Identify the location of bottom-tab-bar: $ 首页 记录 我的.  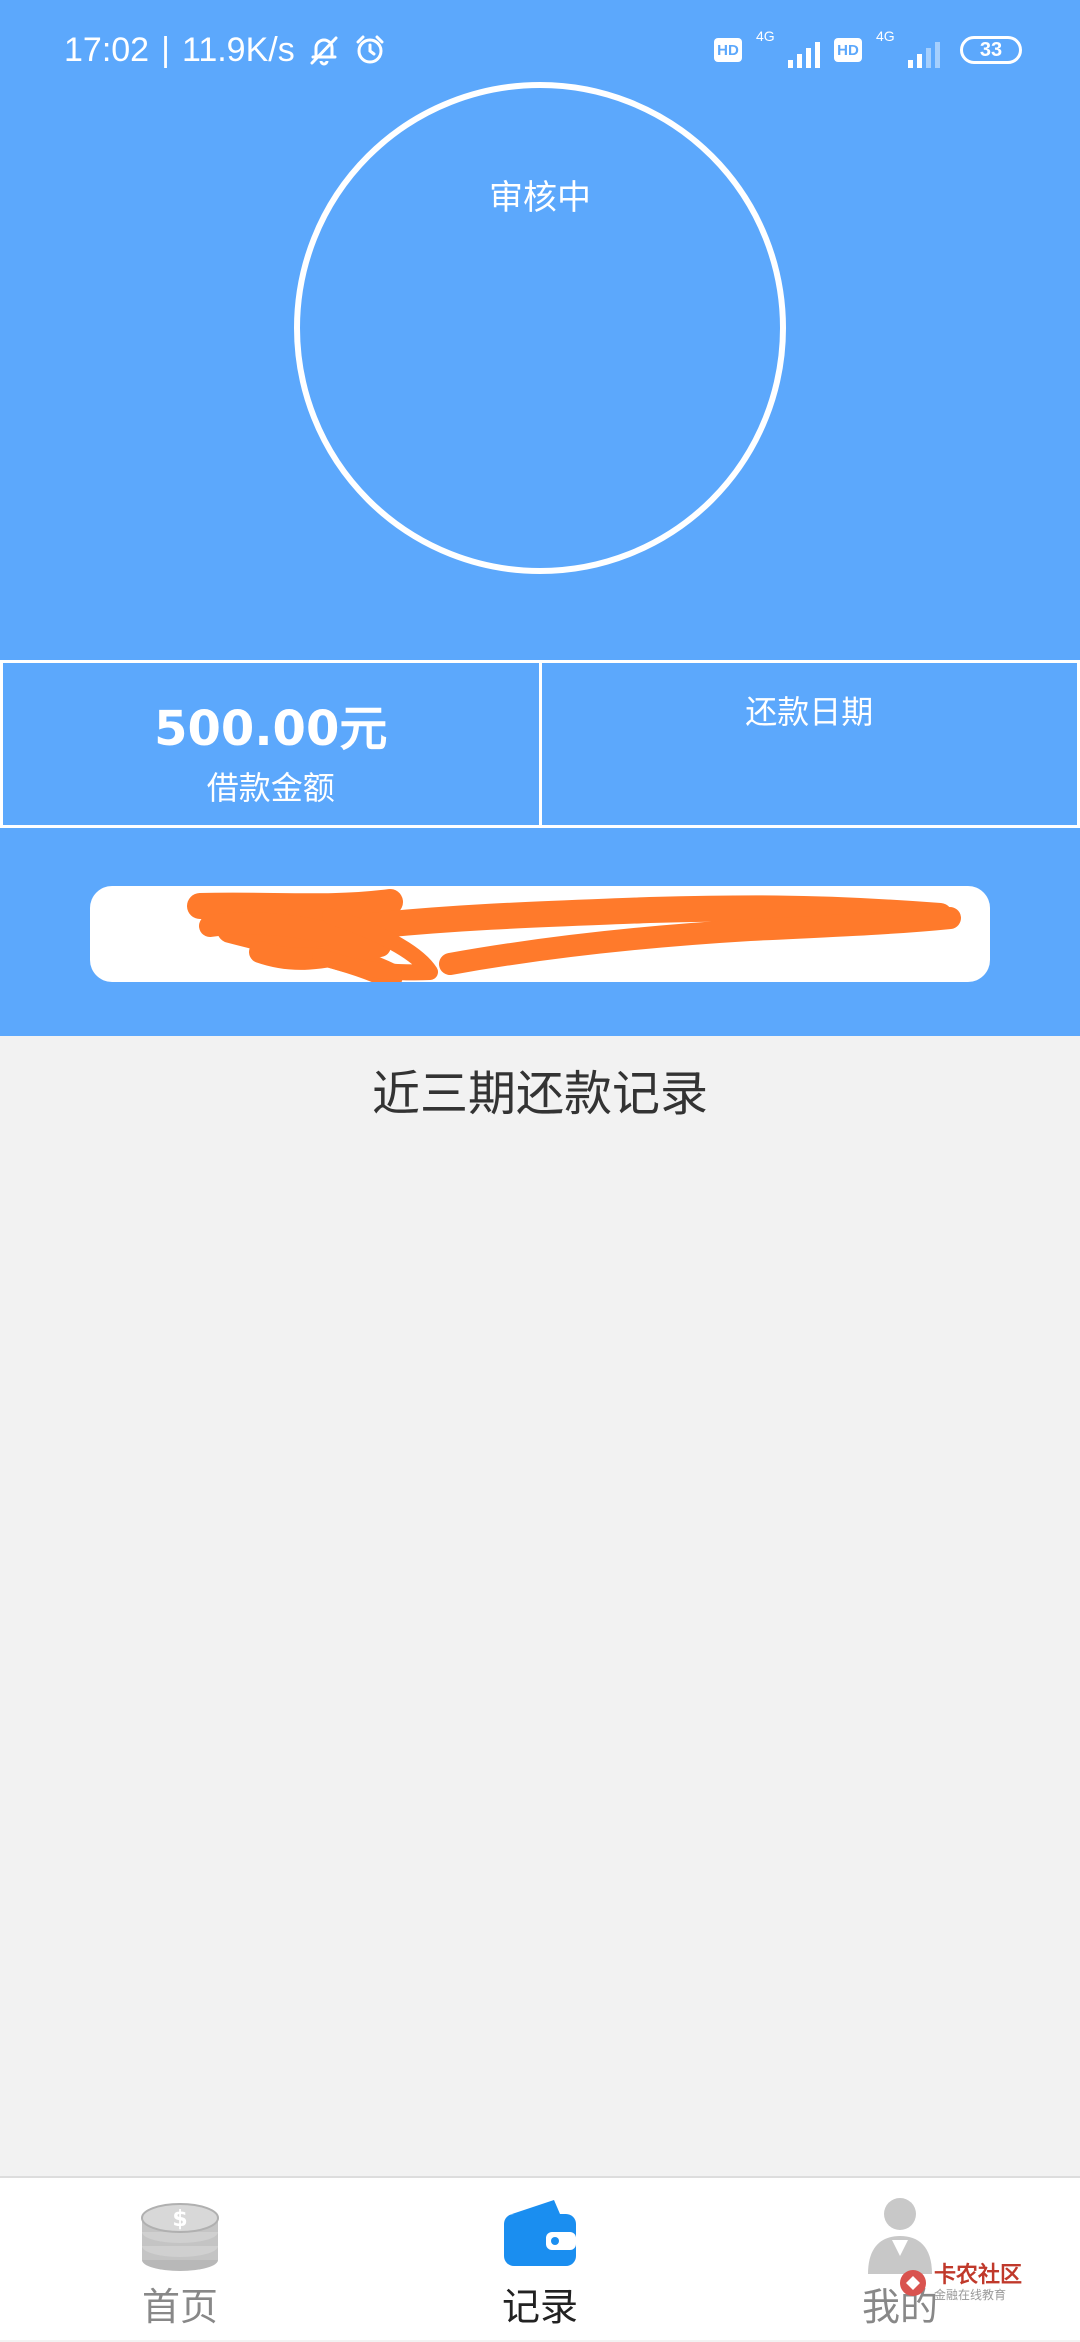
(540, 2258).